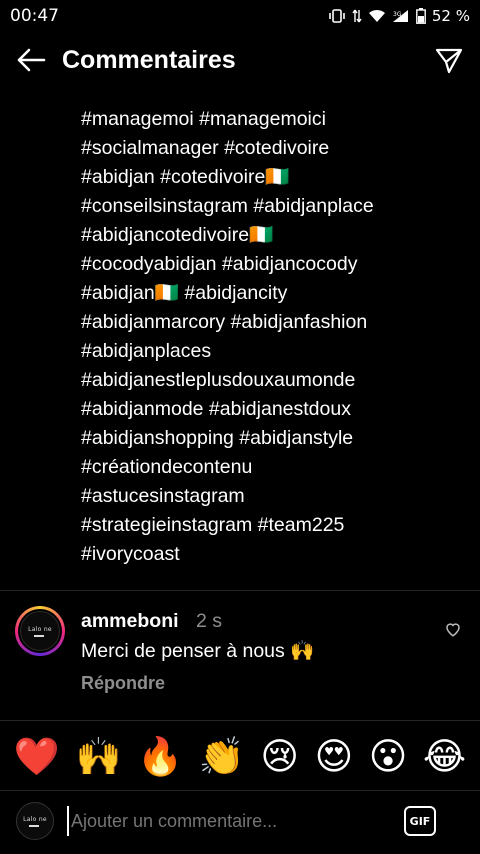 The width and height of the screenshot is (480, 854). Describe the element at coordinates (279, 756) in the screenshot. I see `emoji-crying: 😢` at that location.